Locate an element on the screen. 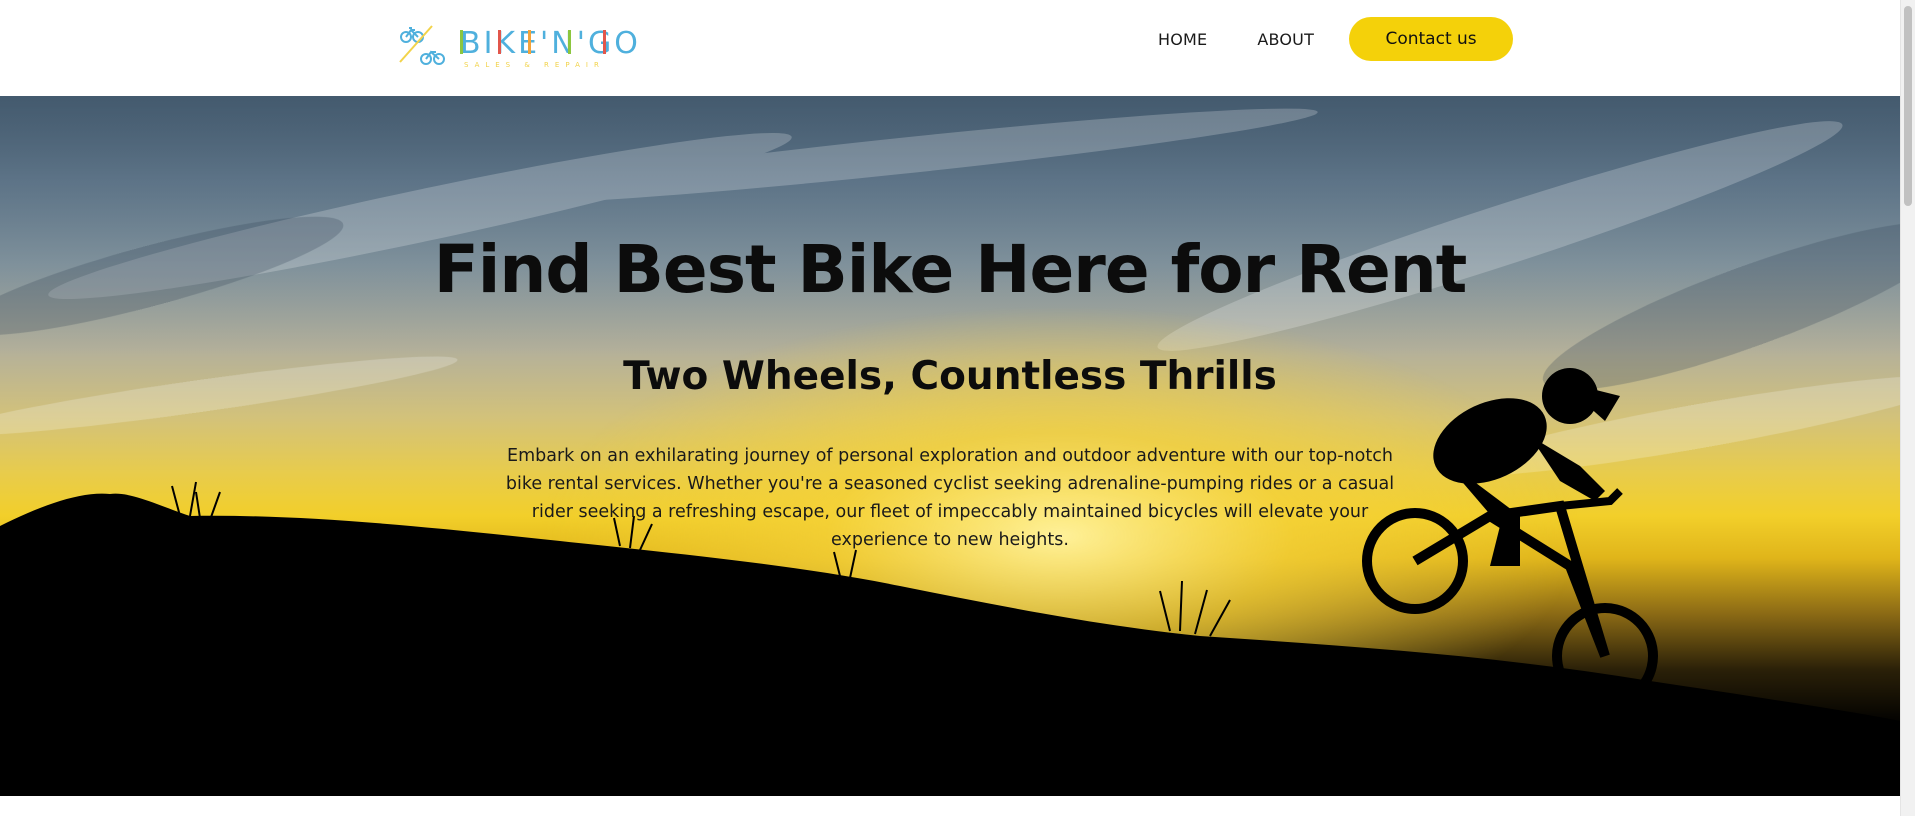  logo-wordmark: BIKE'N'GO is located at coordinates (550, 43).